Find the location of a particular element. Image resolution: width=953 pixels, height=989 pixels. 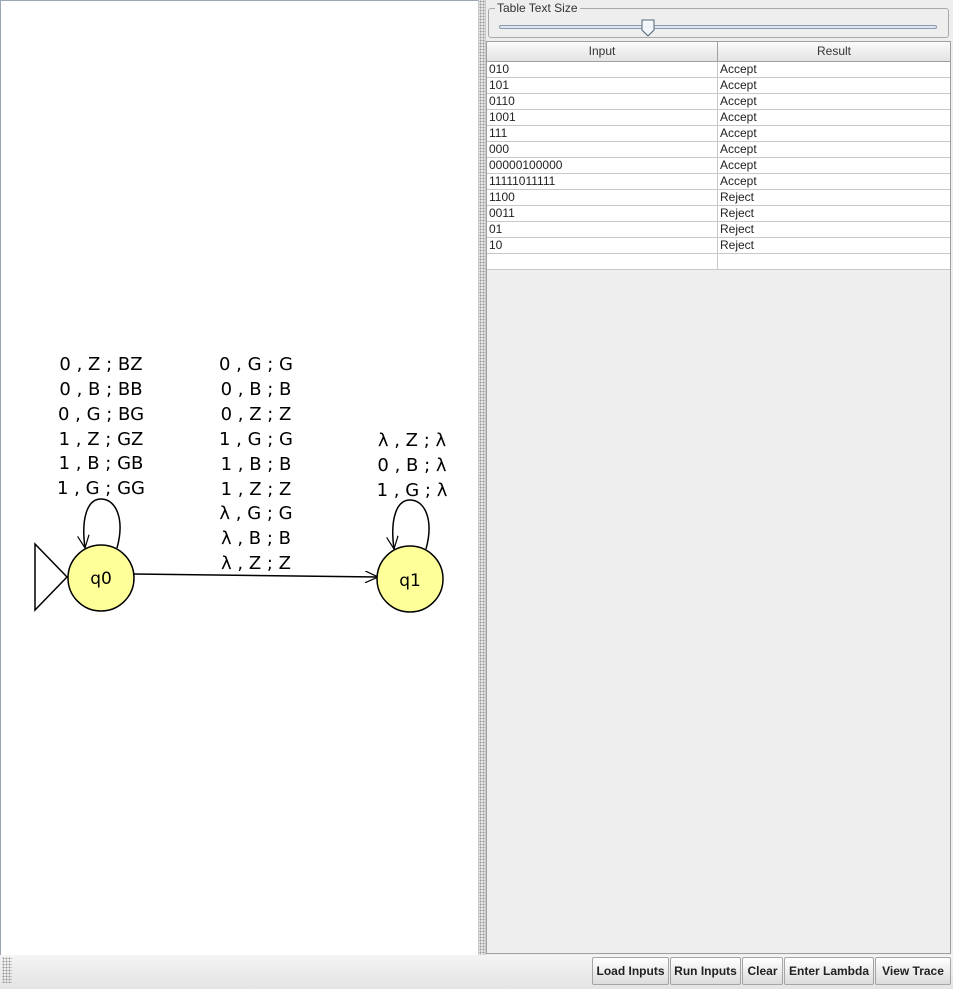

table-row: 000 Accept is located at coordinates (718, 150).